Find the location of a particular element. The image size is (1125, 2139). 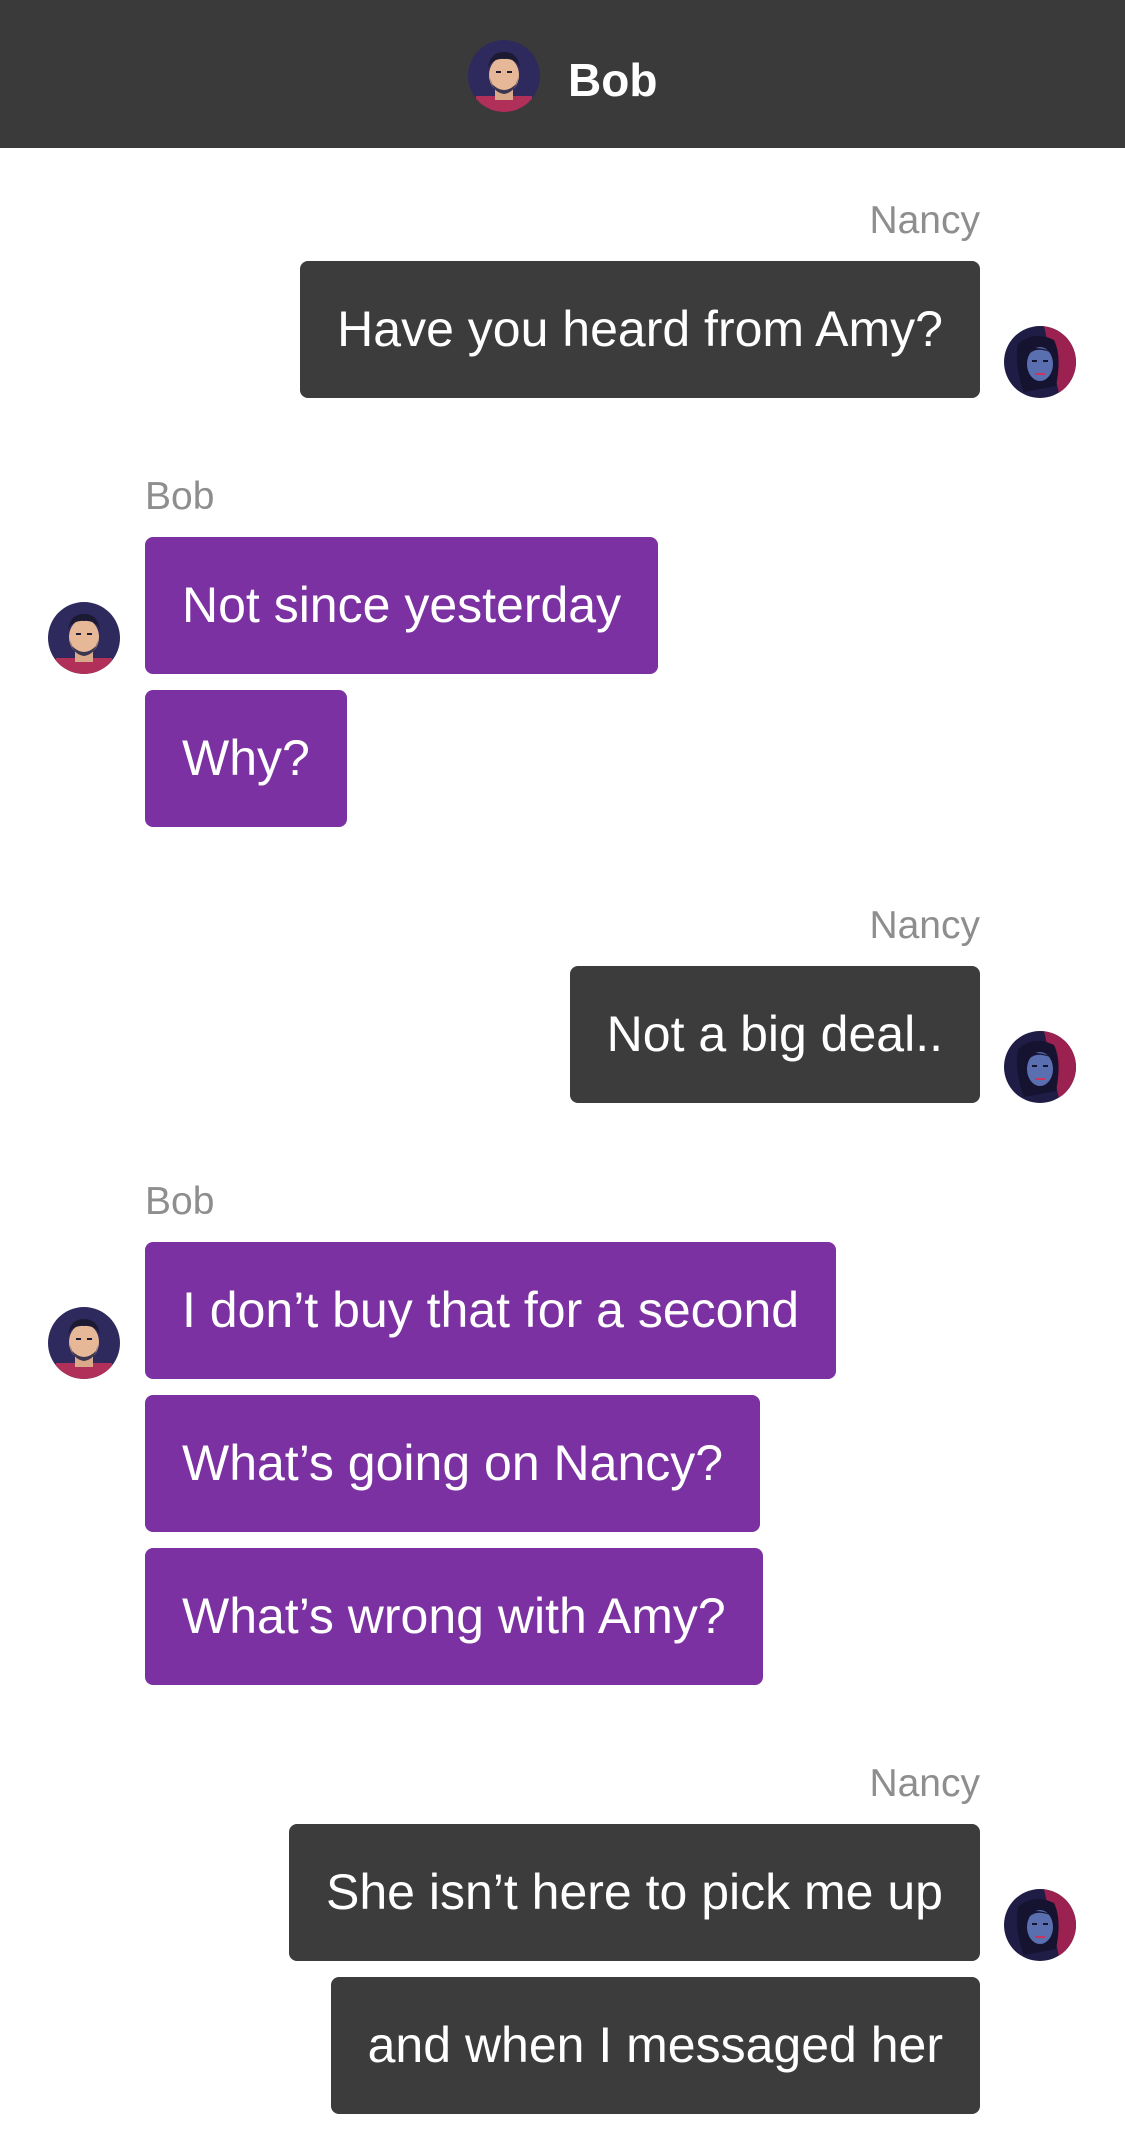

message-bubble: Not since yesterday is located at coordinates (402, 605).